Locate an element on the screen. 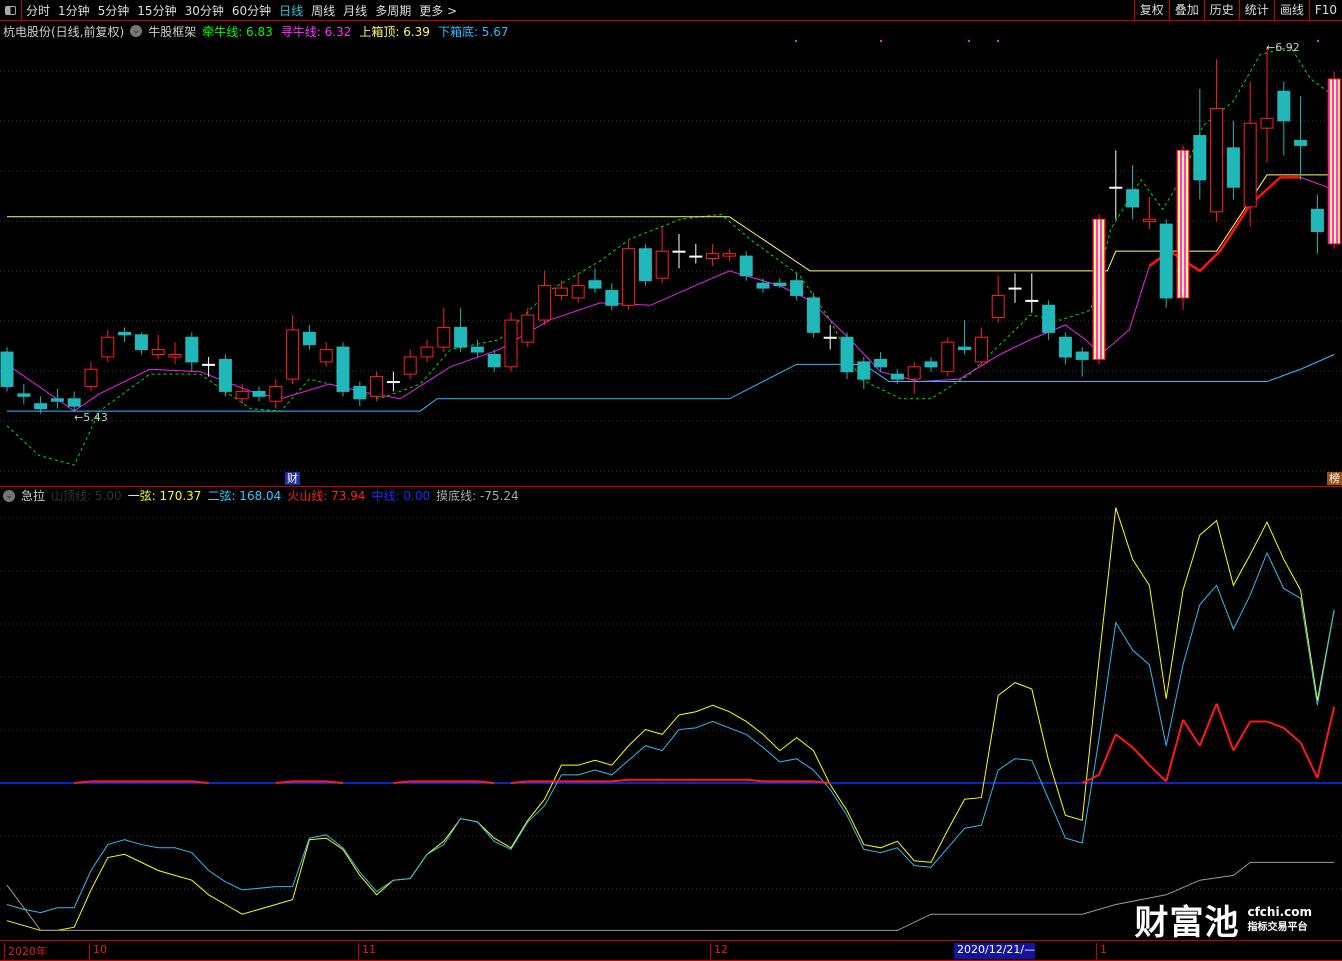 This screenshot has height=961, width=1342. period-tab: 30分钟 is located at coordinates (204, 10).